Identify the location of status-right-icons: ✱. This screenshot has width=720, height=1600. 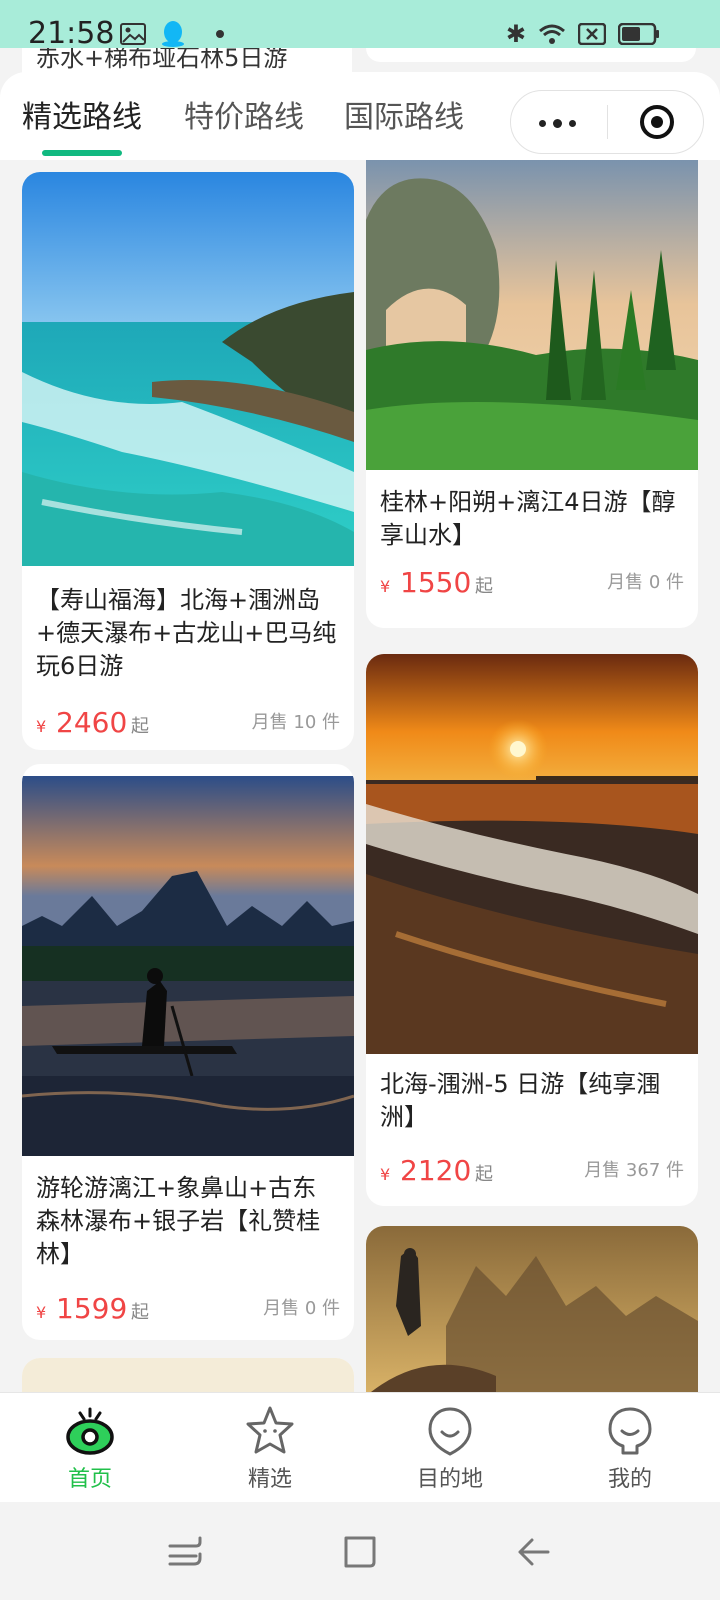
(583, 34).